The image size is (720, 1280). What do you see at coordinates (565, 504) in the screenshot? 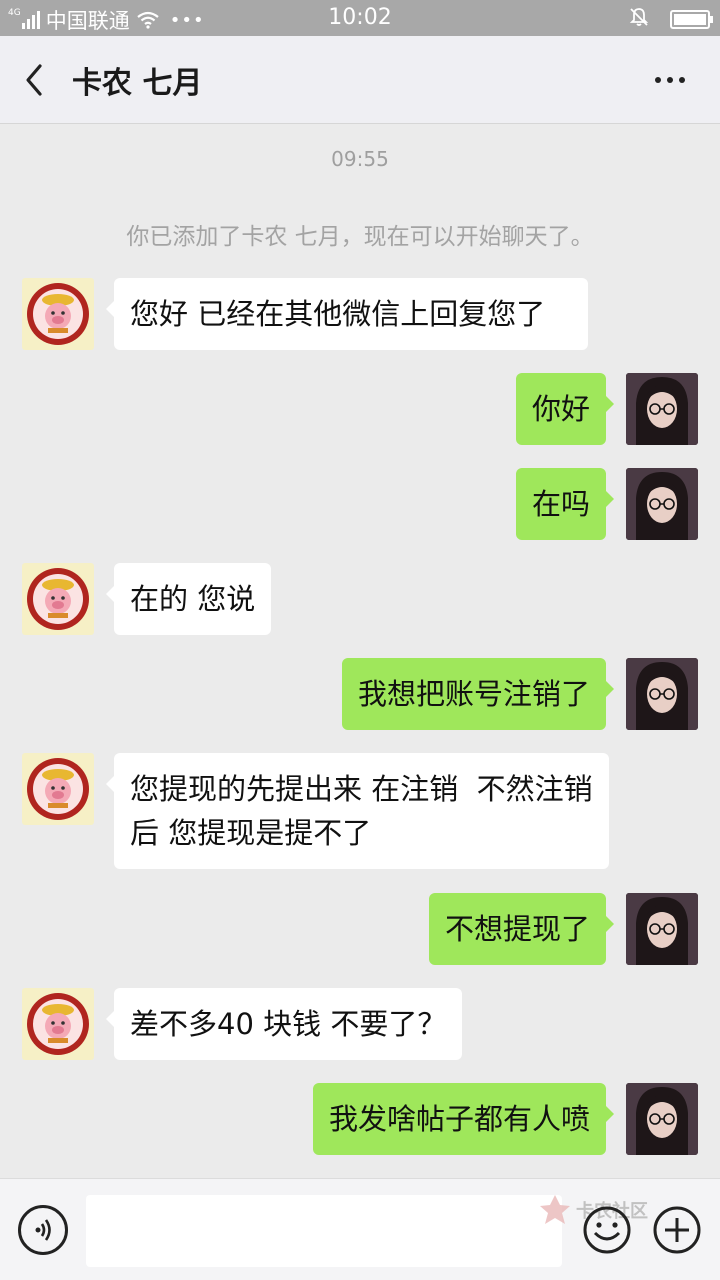
I see `sent-message: 在吗` at bounding box center [565, 504].